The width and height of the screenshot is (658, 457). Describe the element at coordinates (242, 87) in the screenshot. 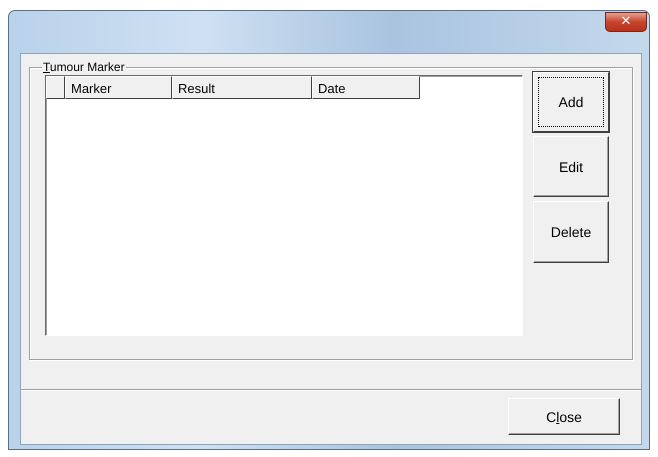

I see `column-header: Result` at that location.